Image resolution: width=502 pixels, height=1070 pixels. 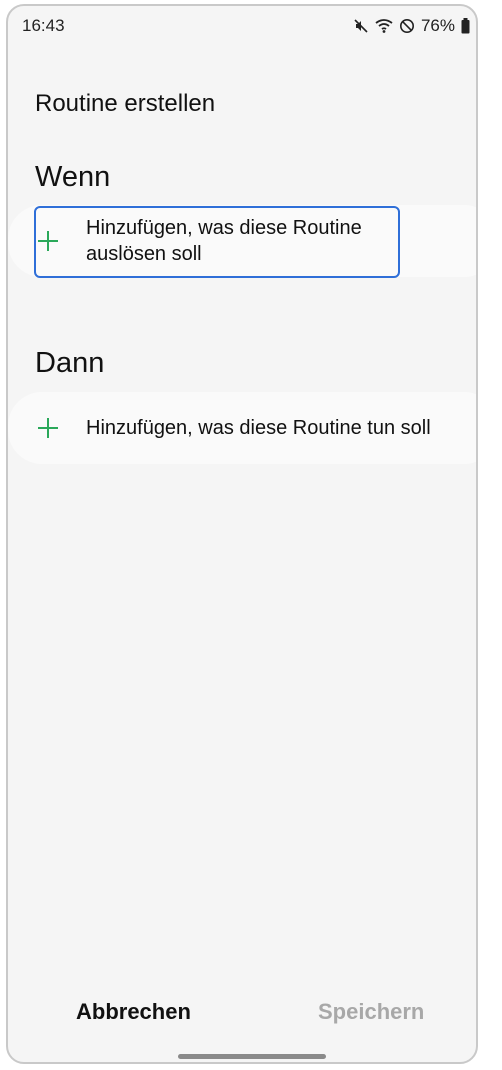 I want to click on status-time: 16:43, so click(x=43, y=25).